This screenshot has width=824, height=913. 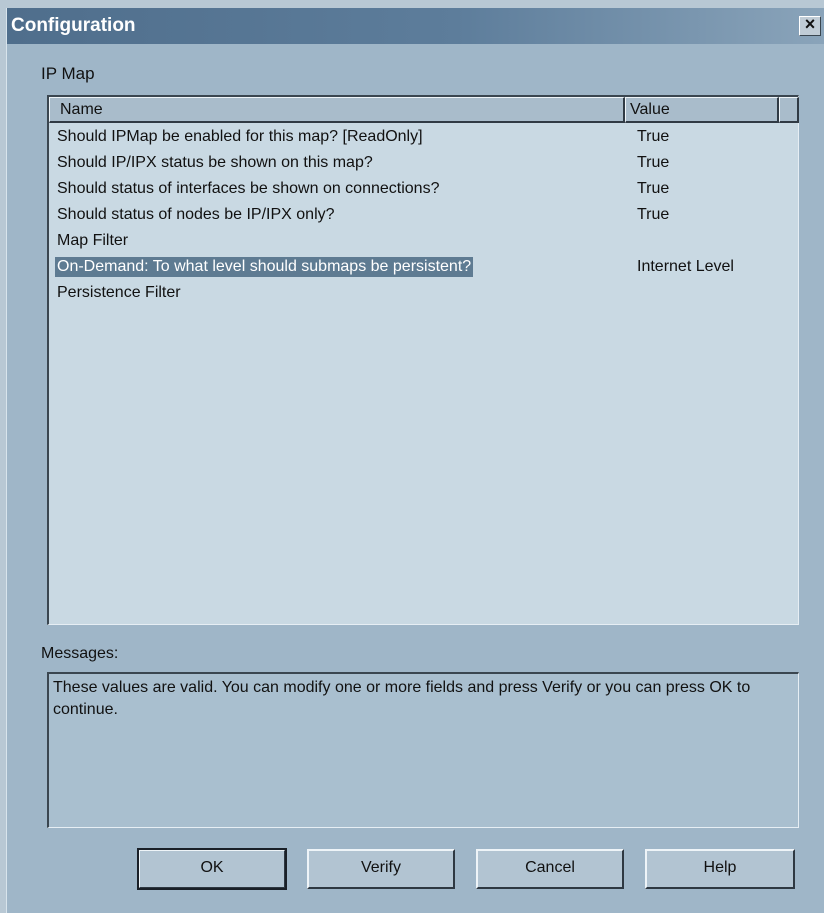 I want to click on verify-button: Verify, so click(x=381, y=869).